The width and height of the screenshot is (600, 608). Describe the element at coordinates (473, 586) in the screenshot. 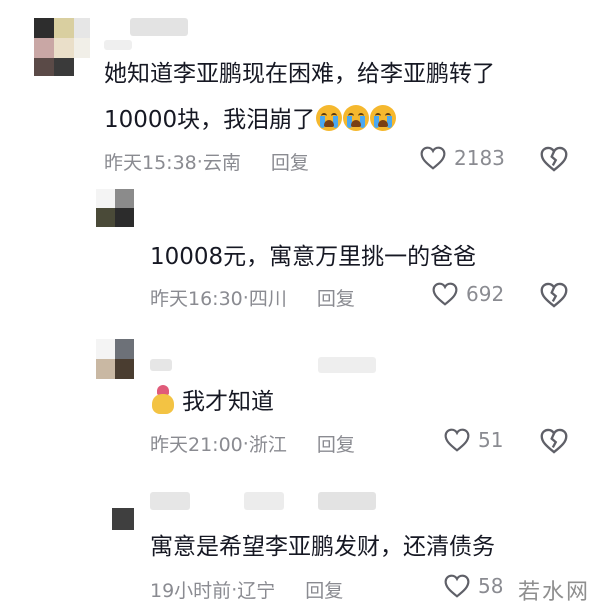

I see `like-button: 58` at that location.